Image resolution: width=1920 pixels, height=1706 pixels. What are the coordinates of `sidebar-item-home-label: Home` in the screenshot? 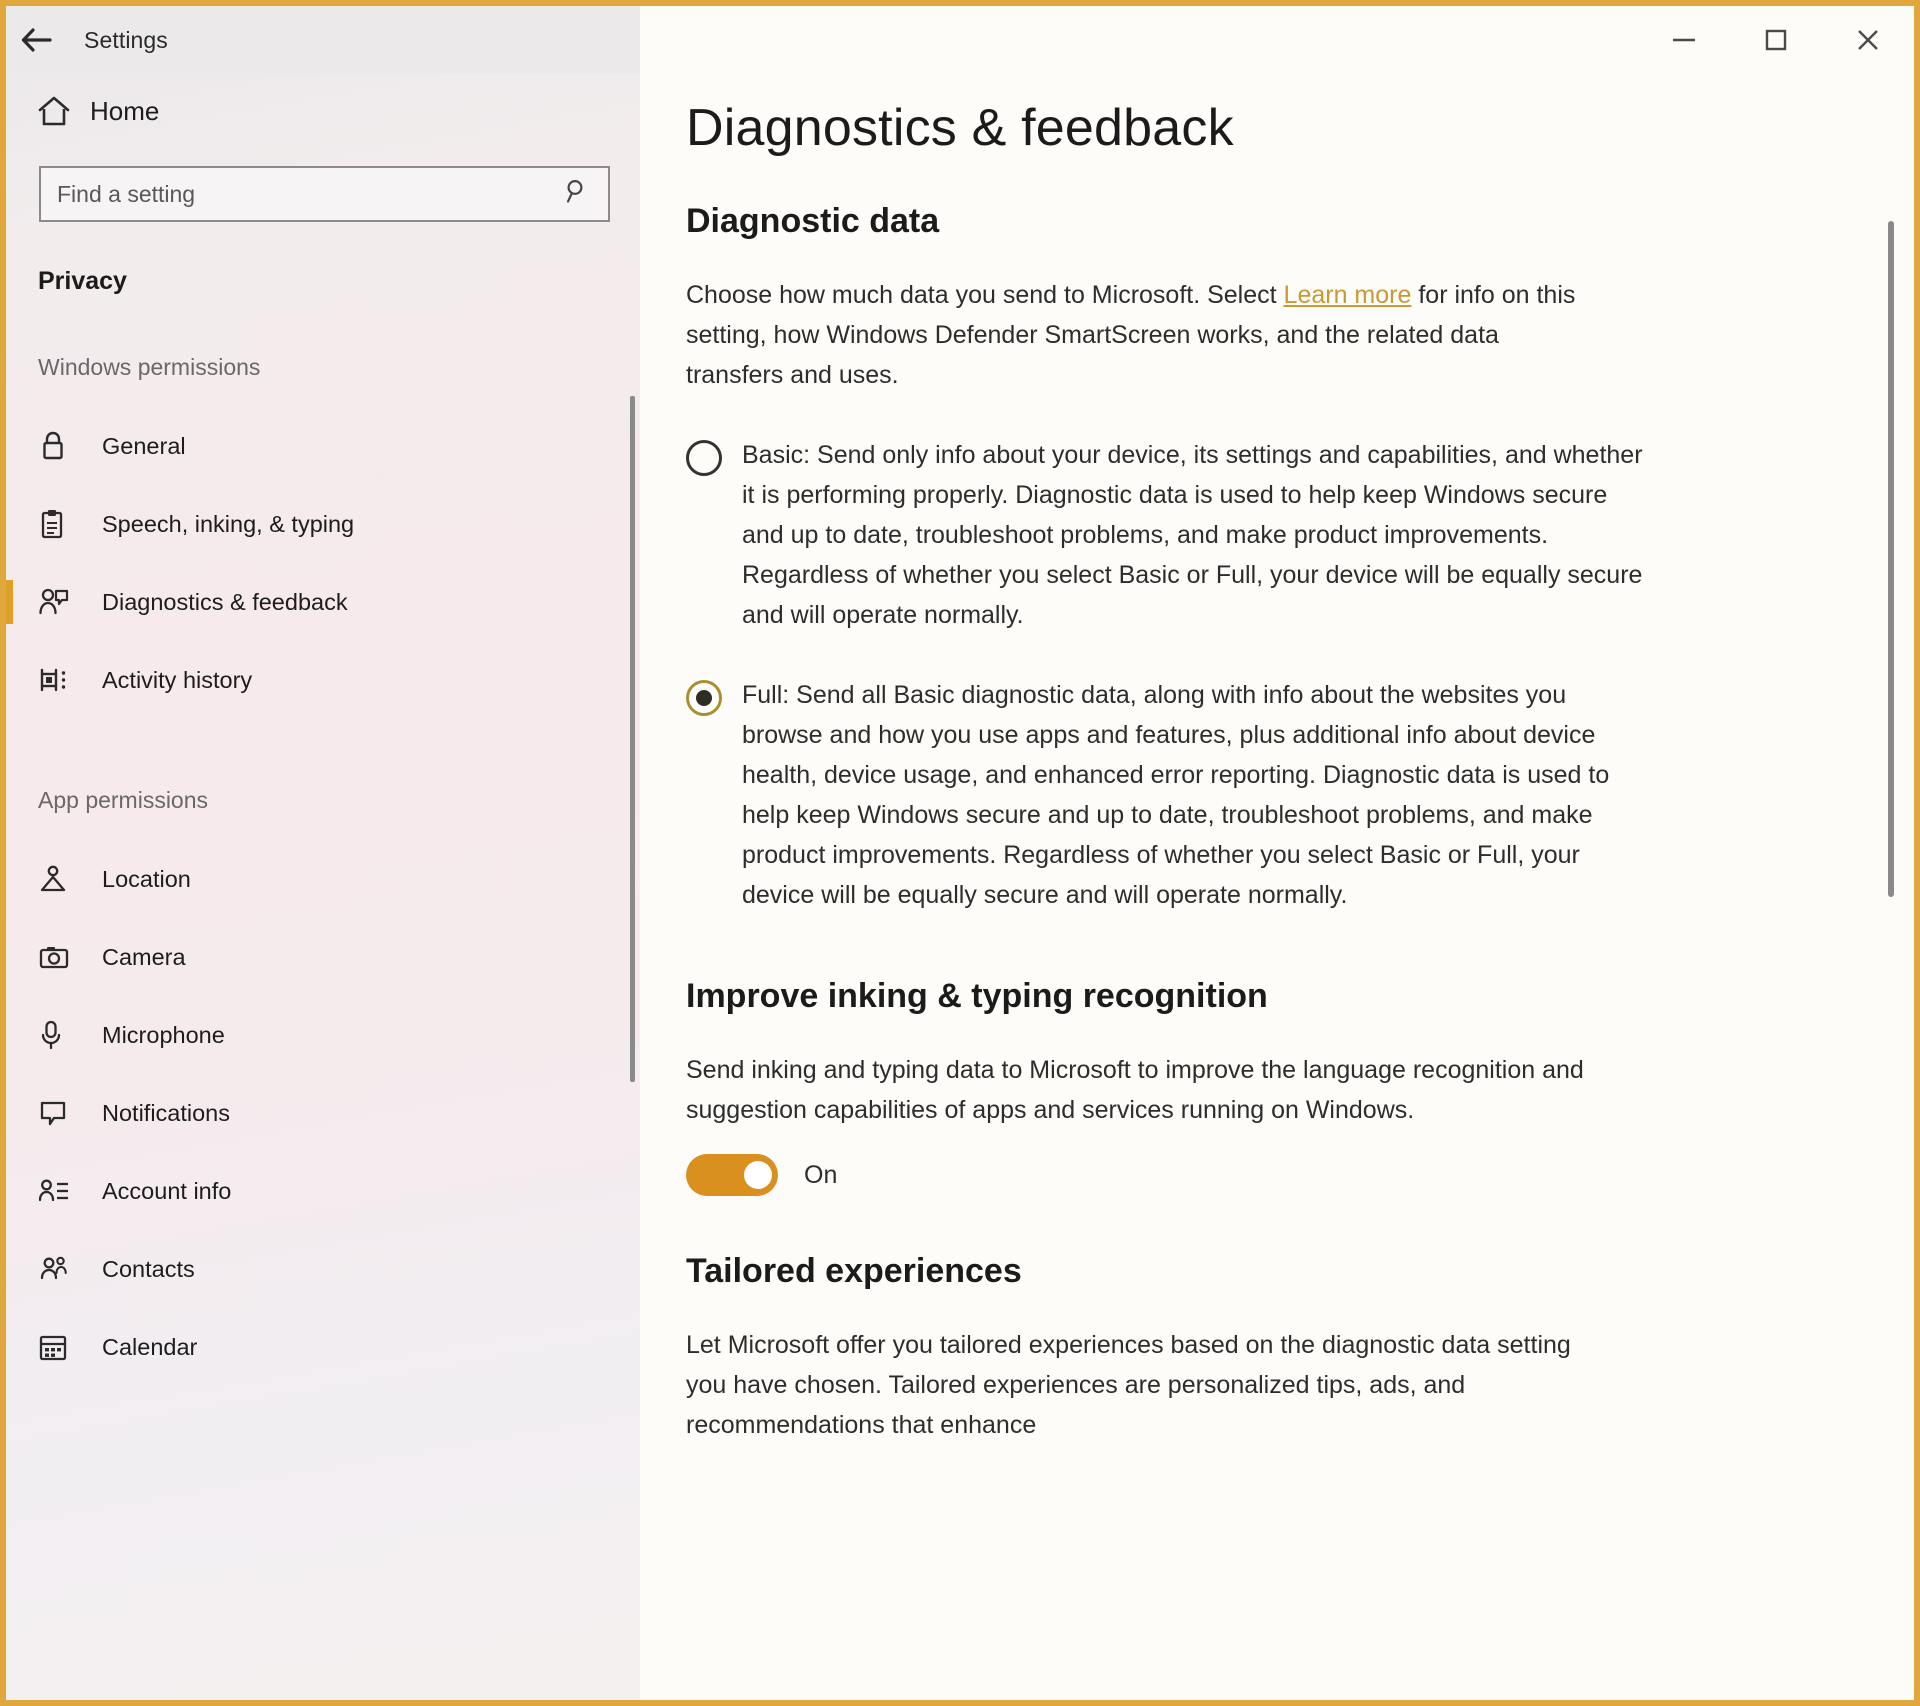 It's located at (125, 110).